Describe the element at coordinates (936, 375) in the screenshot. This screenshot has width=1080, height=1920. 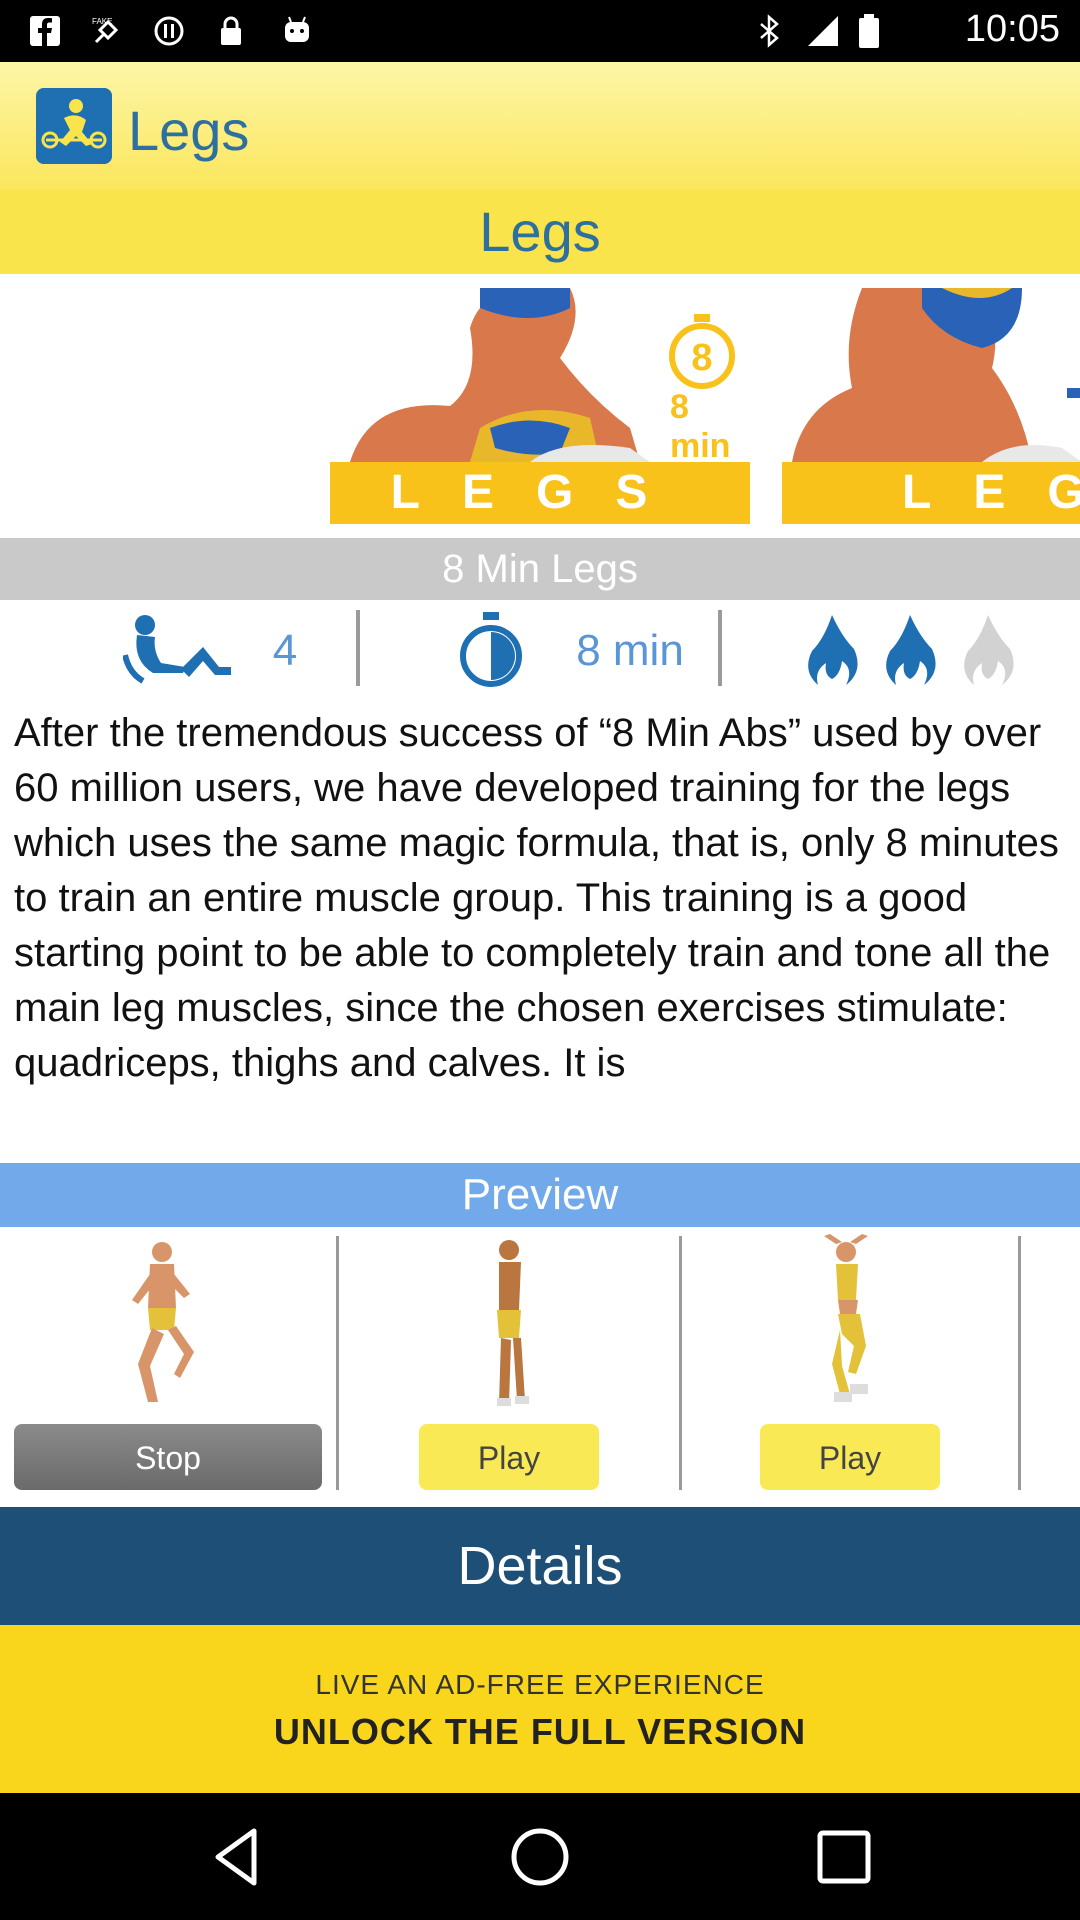
I see `woman-kneeling-illustration` at that location.